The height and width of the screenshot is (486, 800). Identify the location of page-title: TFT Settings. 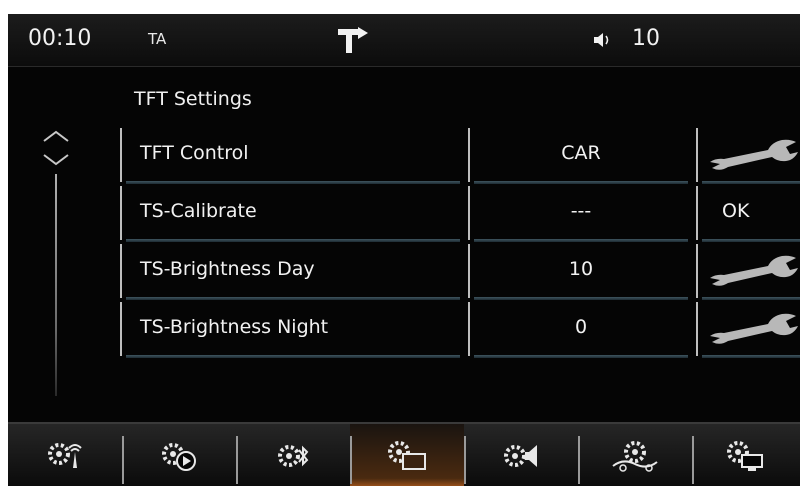
(193, 99).